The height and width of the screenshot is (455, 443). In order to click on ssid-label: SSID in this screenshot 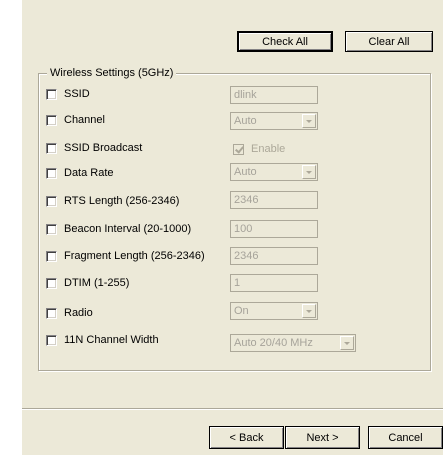, I will do `click(77, 94)`.